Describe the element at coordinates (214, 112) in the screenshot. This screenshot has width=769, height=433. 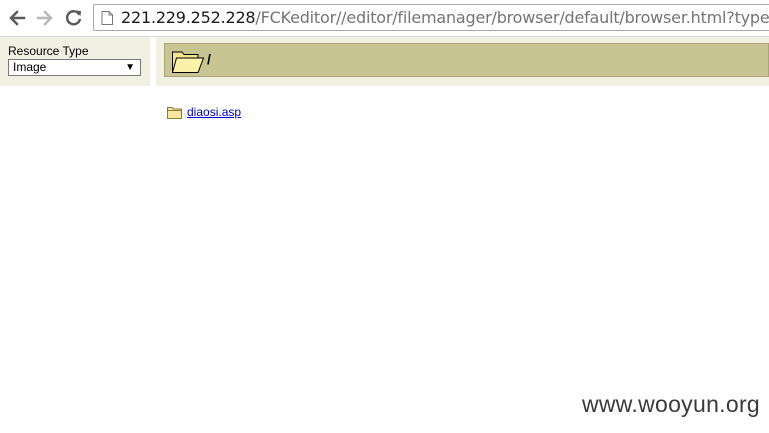
I see `folder-link: diaosi.asp` at that location.